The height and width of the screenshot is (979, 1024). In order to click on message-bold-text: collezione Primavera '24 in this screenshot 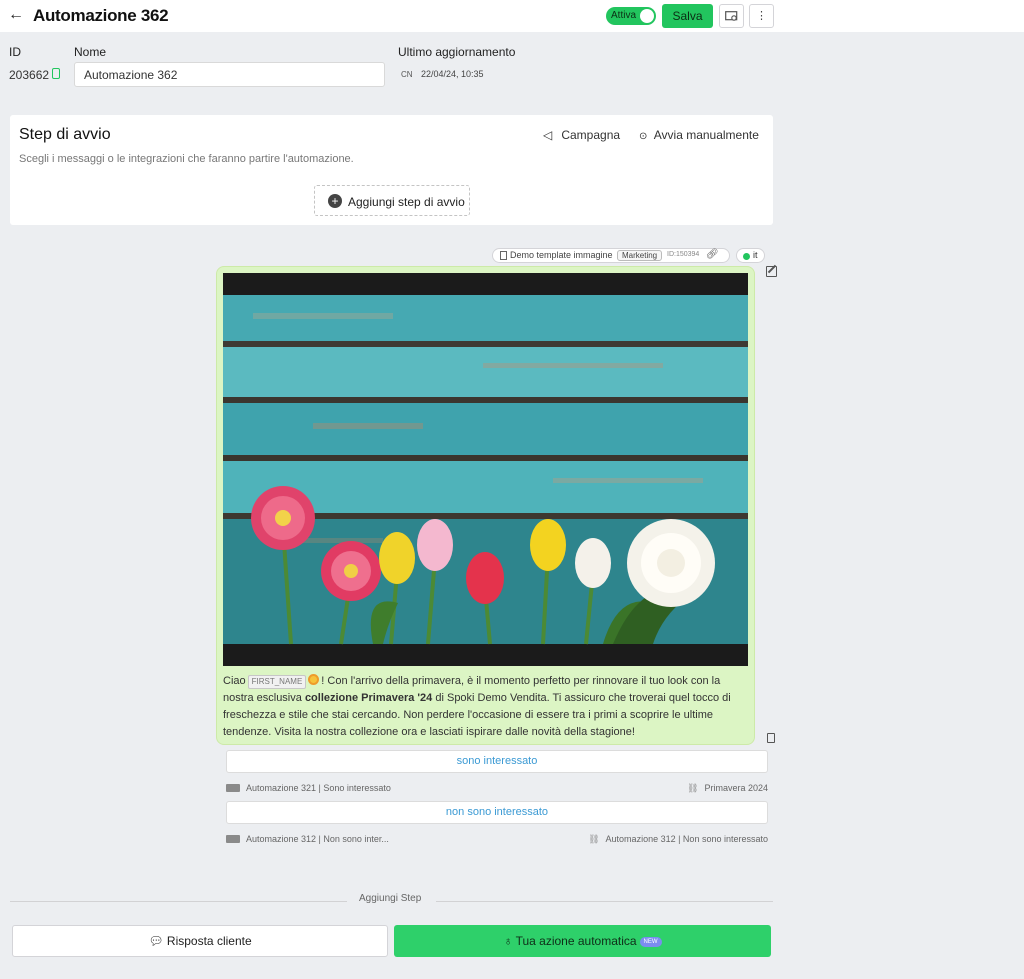, I will do `click(368, 698)`.